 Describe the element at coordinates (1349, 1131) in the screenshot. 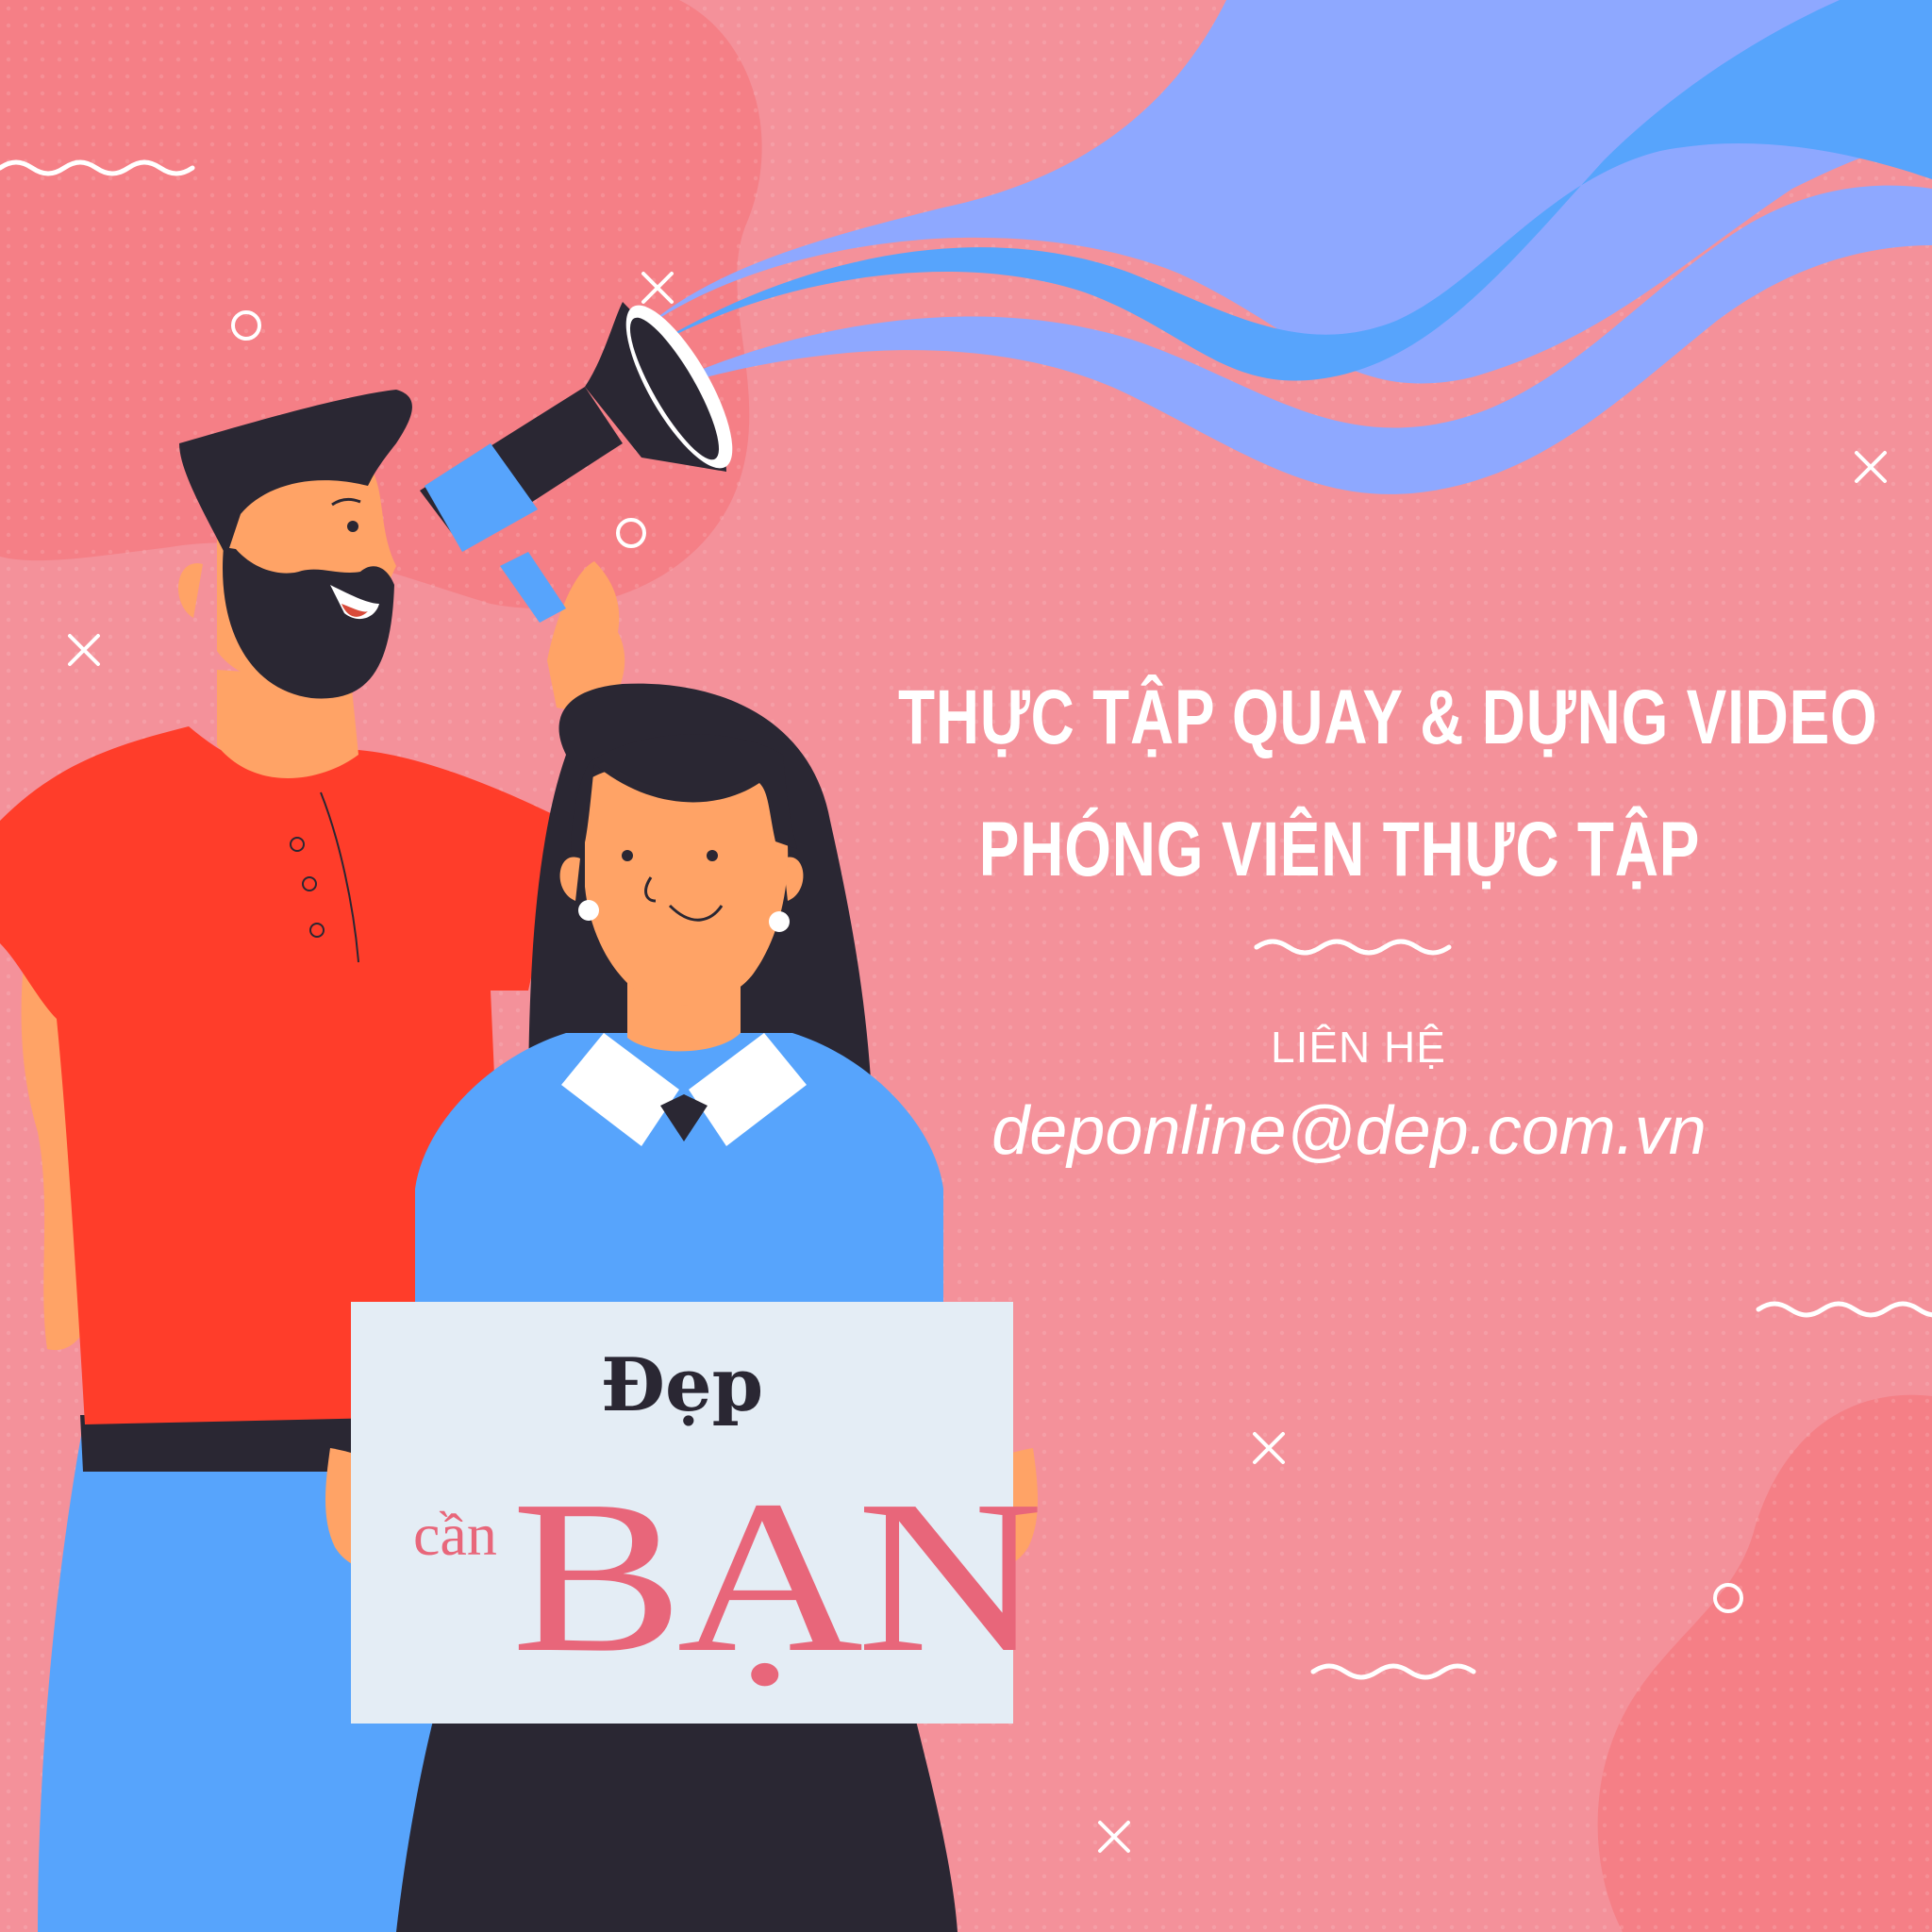

I see `contact-email: deponline@dep.com.vn` at that location.